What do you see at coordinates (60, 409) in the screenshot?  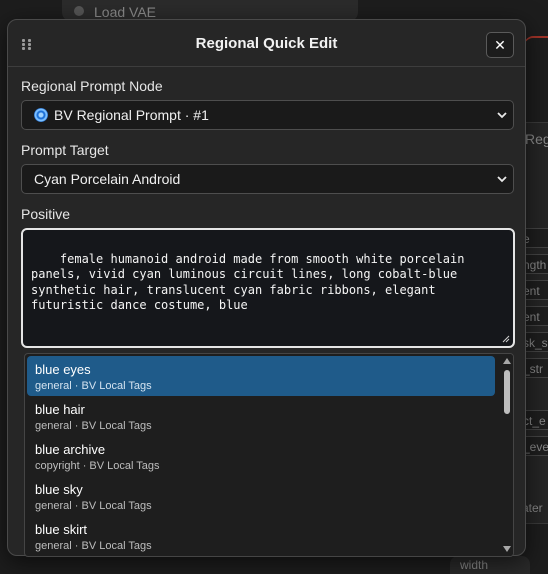 I see `suggestion-name: blue hair` at bounding box center [60, 409].